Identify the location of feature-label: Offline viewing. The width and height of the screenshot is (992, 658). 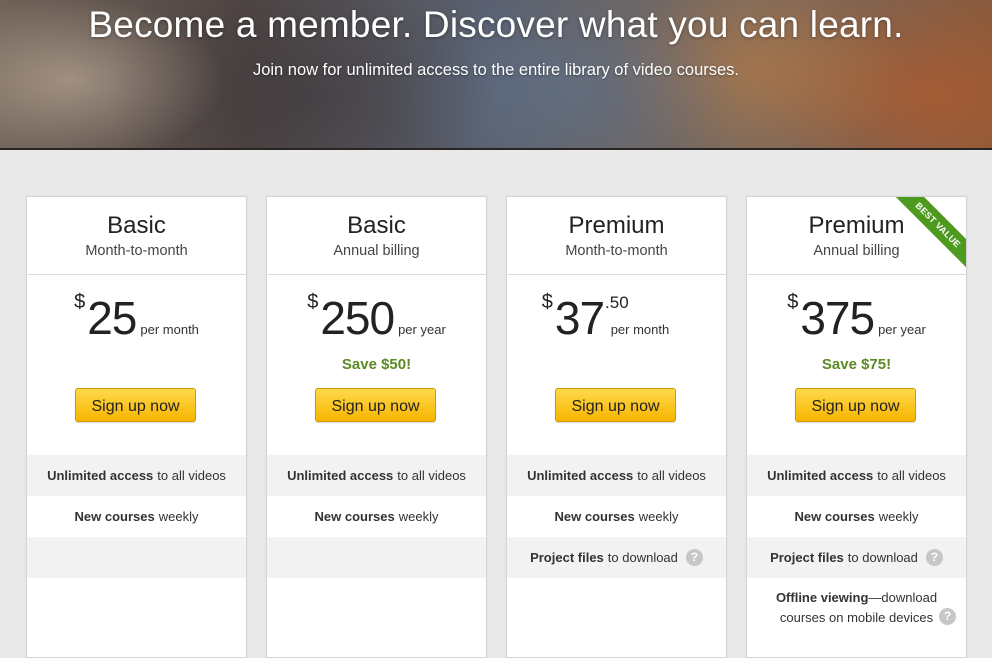
(822, 597).